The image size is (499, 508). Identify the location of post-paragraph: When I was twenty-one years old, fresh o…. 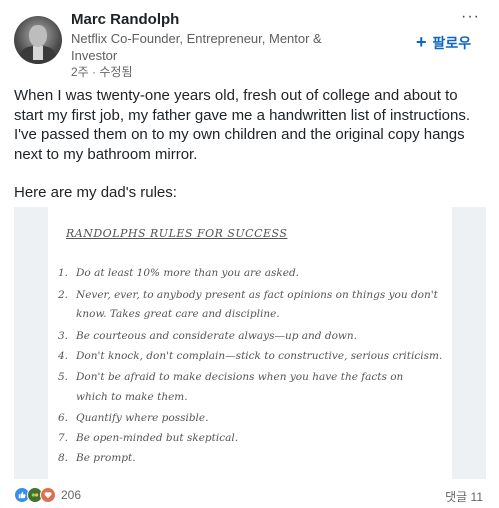
(242, 125).